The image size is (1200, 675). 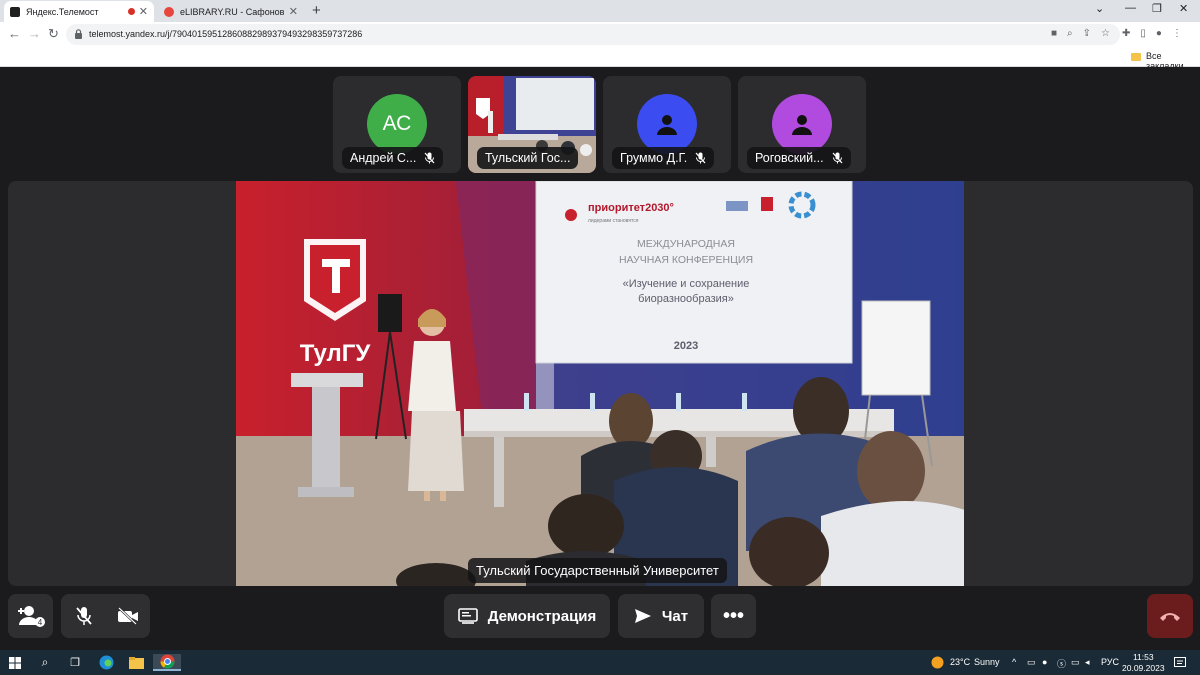 I want to click on user-icon, so click(x=667, y=125).